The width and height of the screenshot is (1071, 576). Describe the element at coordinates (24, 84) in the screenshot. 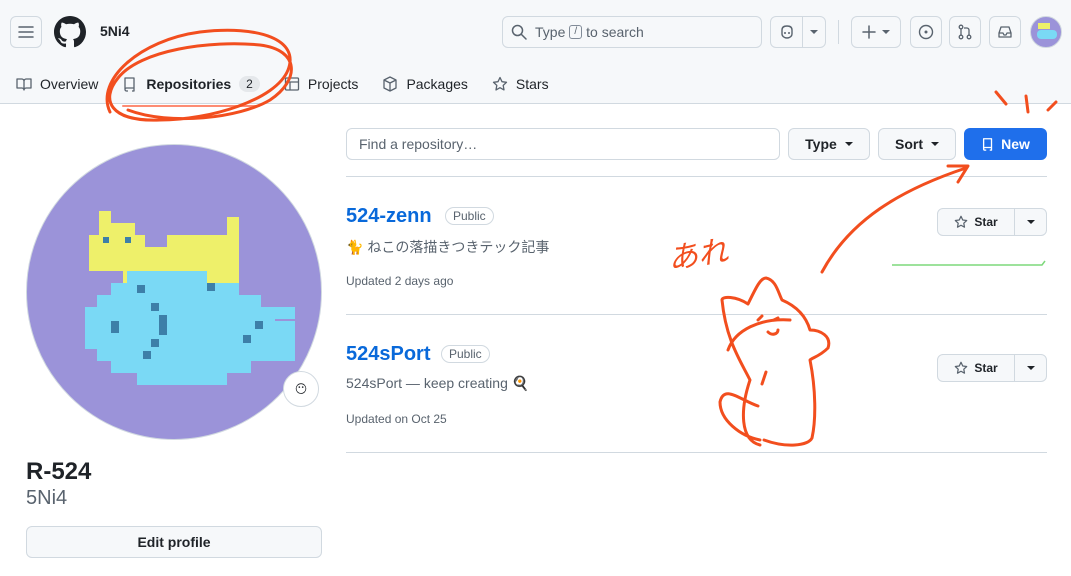

I see `book-icon` at that location.